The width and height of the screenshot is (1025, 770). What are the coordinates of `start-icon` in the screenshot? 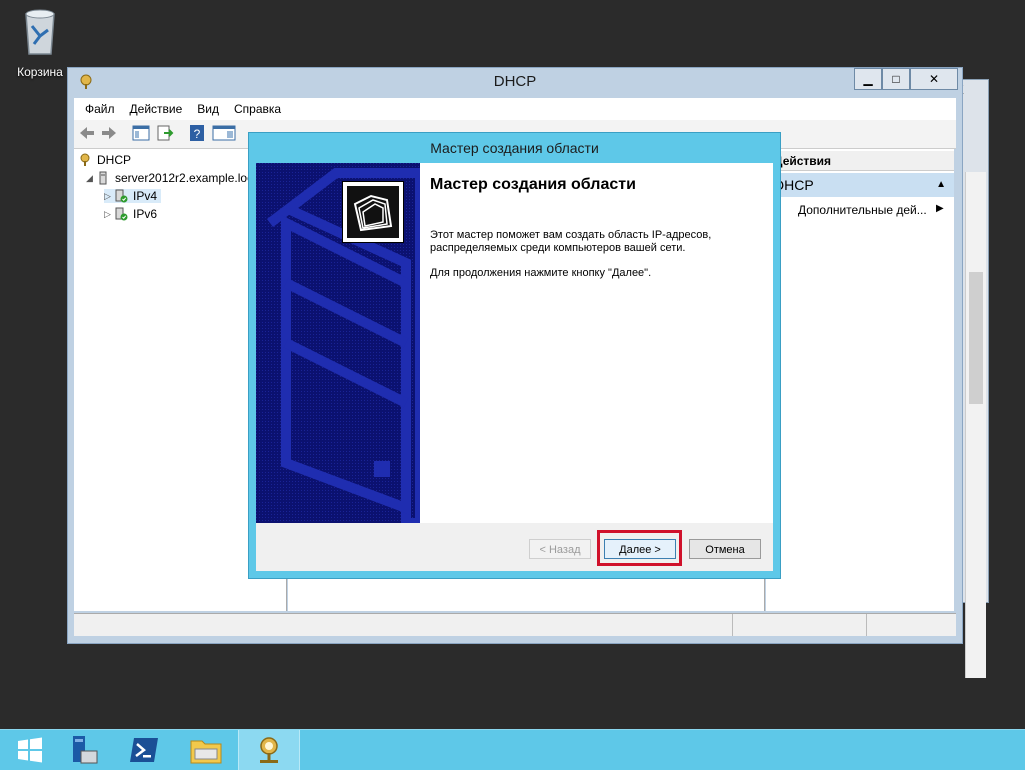 It's located at (30, 750).